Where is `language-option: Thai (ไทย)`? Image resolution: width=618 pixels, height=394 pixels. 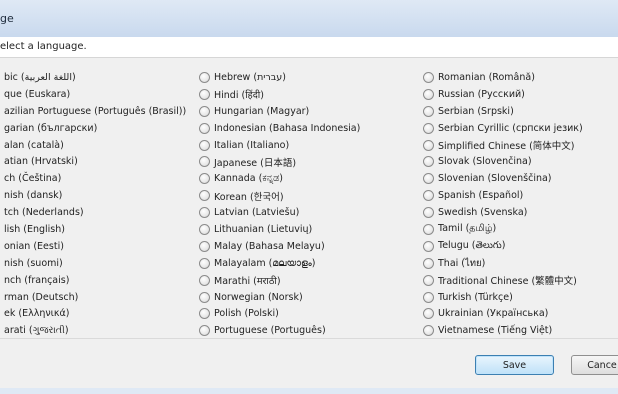
language-option: Thai (ไทย) is located at coordinates (503, 263).